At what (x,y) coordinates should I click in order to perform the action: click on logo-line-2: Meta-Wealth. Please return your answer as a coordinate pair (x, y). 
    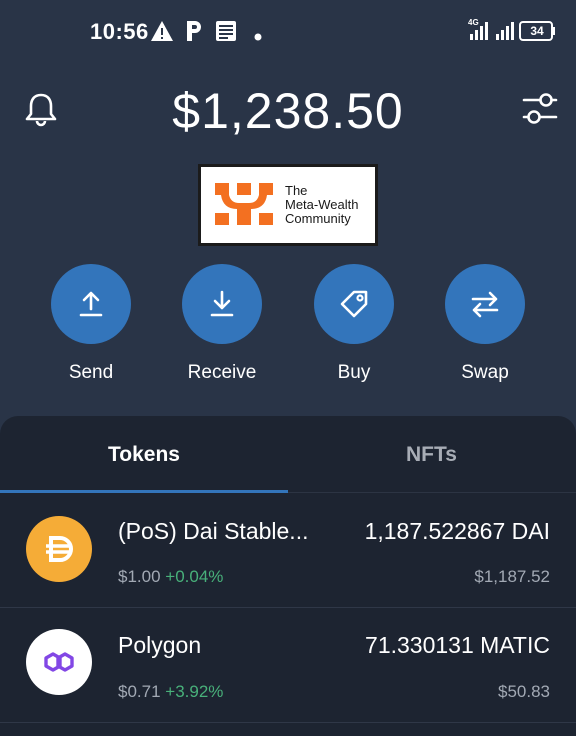
    Looking at the image, I should click on (322, 204).